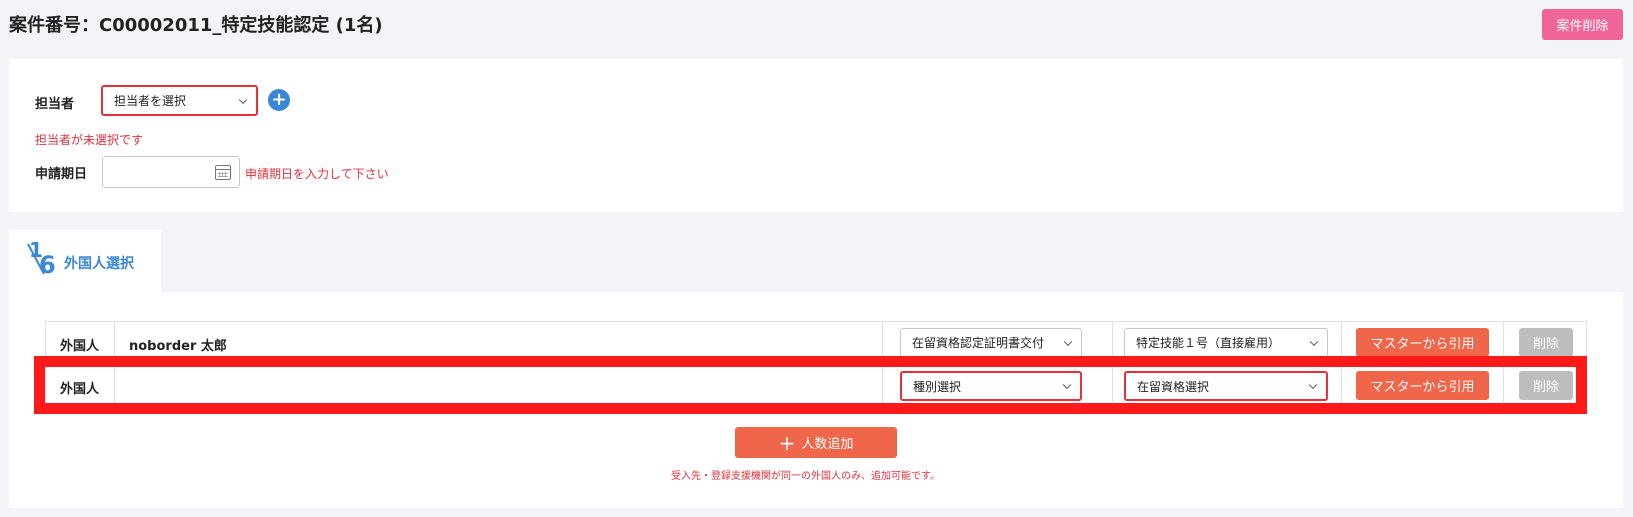  I want to click on calendar-icon, so click(223, 172).